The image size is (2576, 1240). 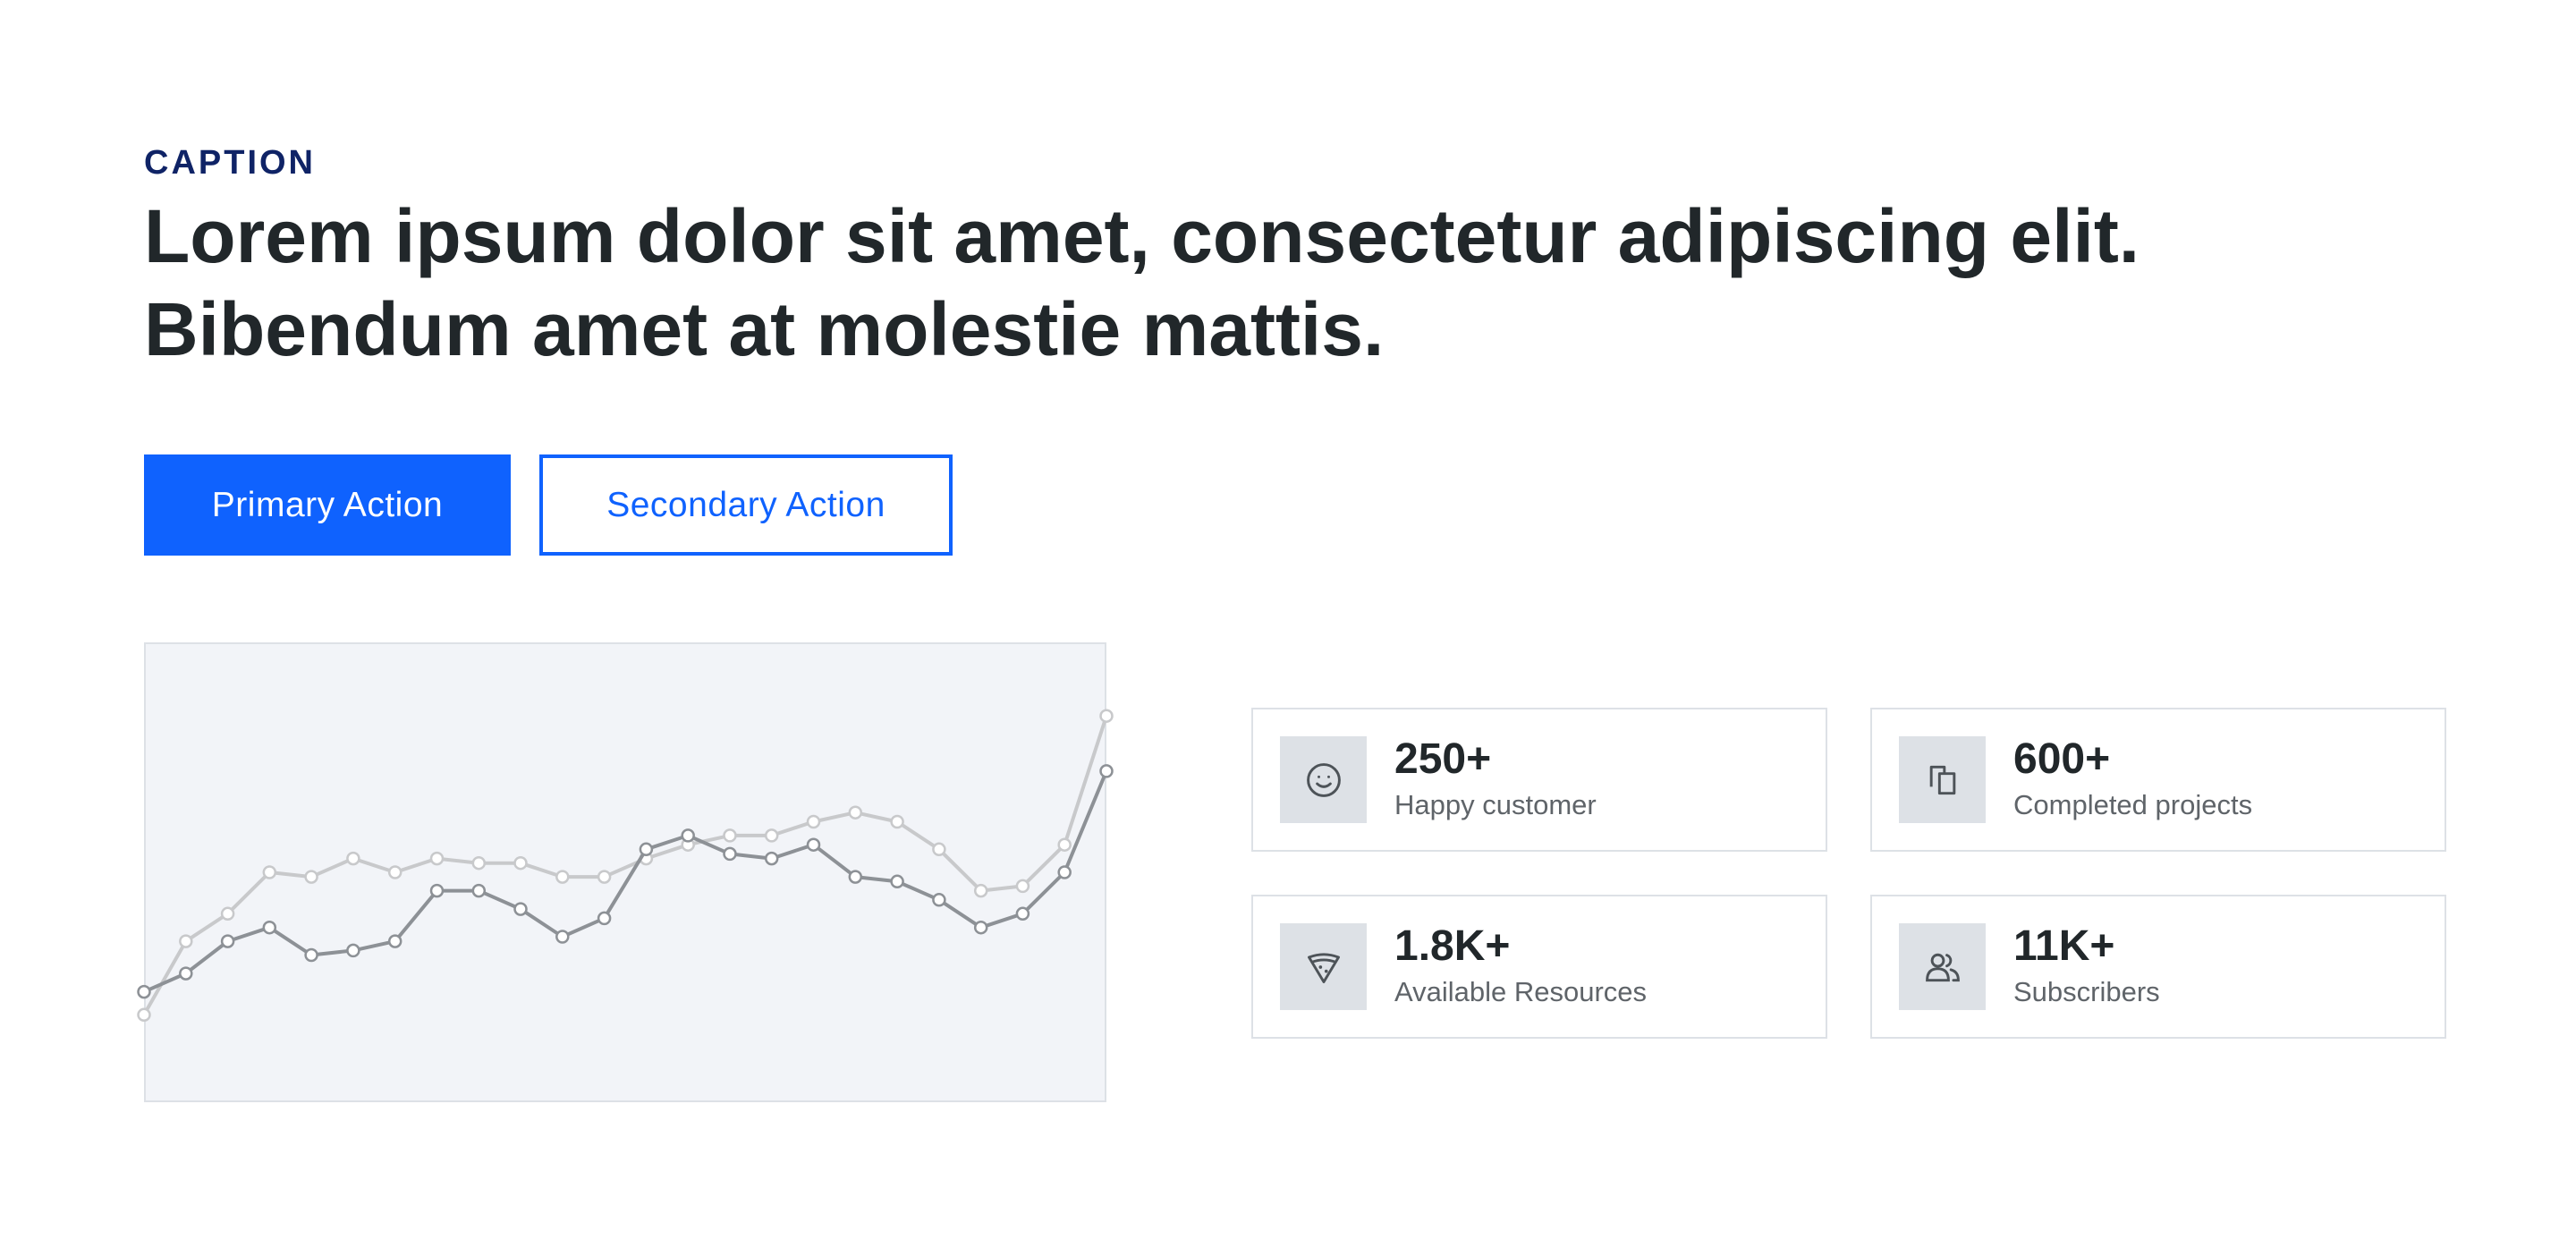 I want to click on copy-icon, so click(x=1942, y=779).